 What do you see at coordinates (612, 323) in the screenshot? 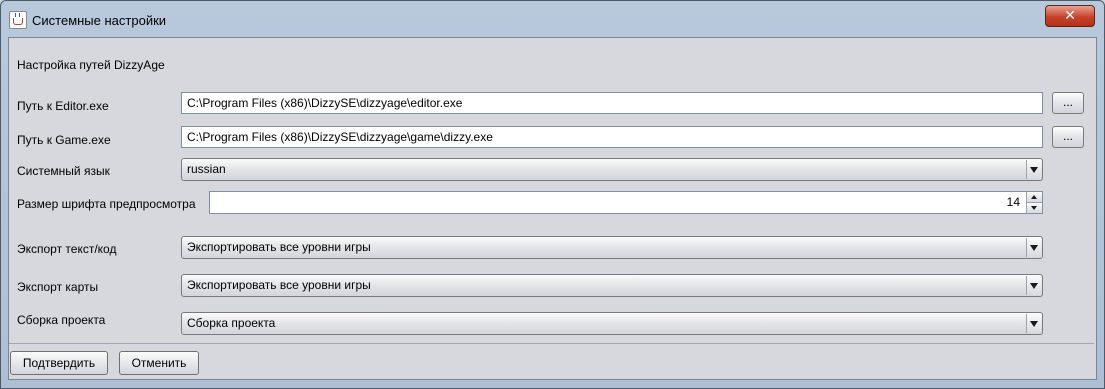
I see `project-build-select: Сборка проекта` at bounding box center [612, 323].